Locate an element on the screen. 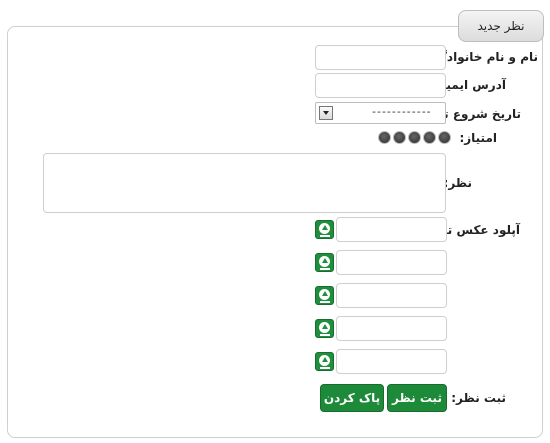  chevron-down-icon is located at coordinates (326, 113).